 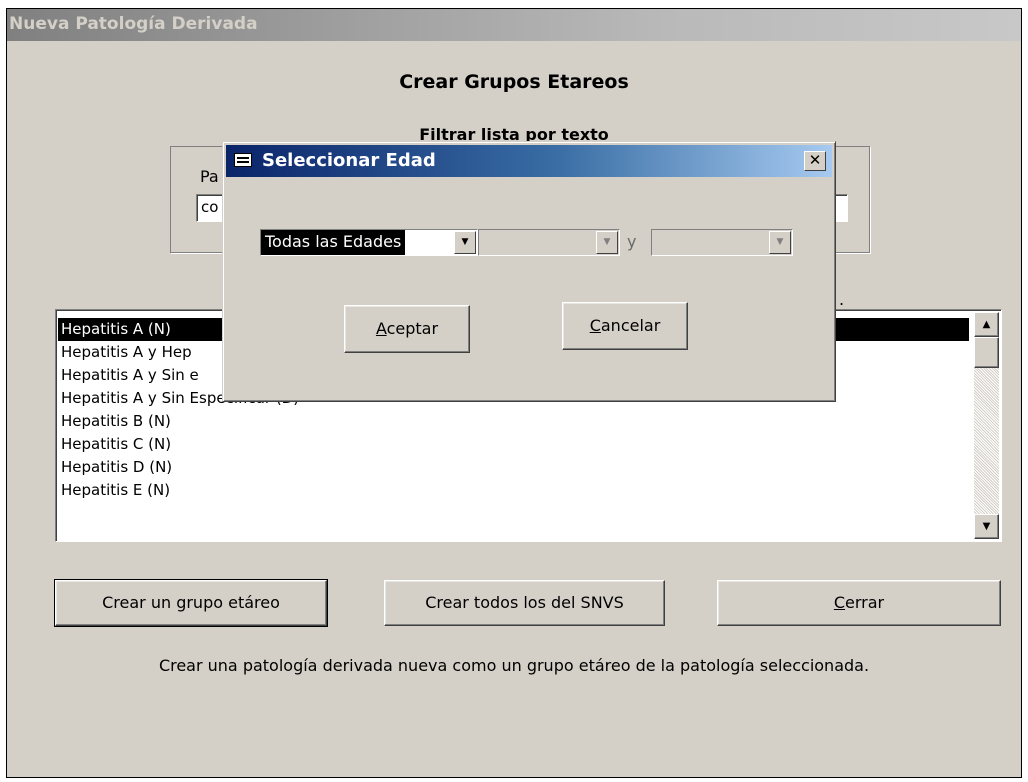 I want to click on create-all-snvs-button: Crear todos los del SNVS, so click(x=524, y=603).